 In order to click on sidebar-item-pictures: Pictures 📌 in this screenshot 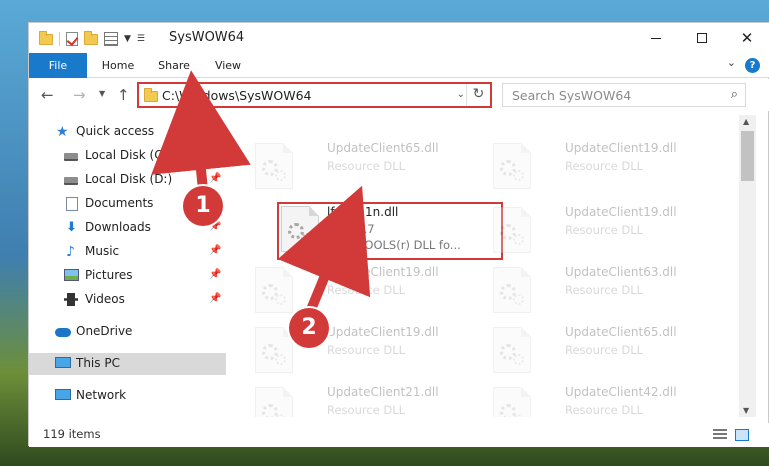, I will do `click(127, 276)`.